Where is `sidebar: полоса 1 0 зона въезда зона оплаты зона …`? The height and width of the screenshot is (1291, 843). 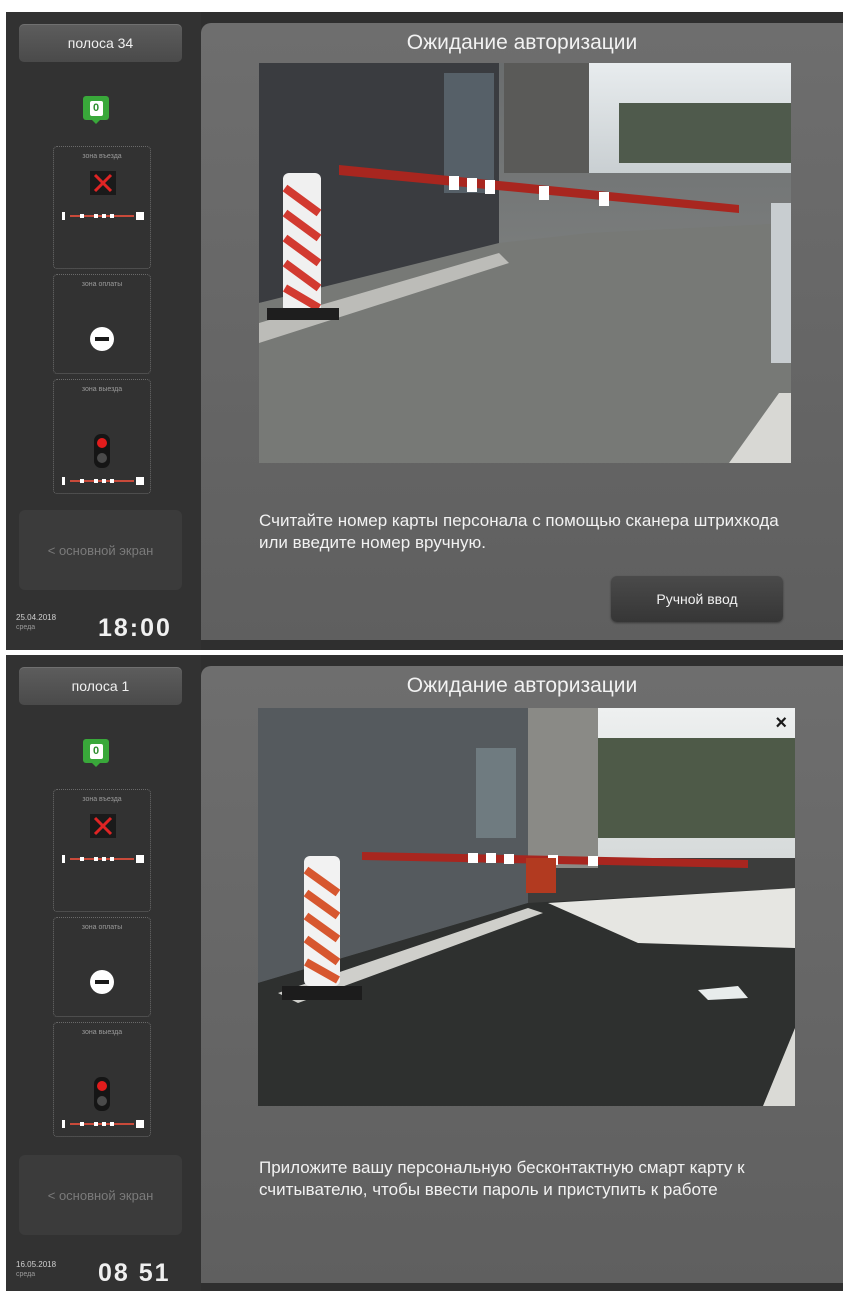
sidebar: полоса 1 0 зона въезда зона оплаты зона … is located at coordinates (103, 973).